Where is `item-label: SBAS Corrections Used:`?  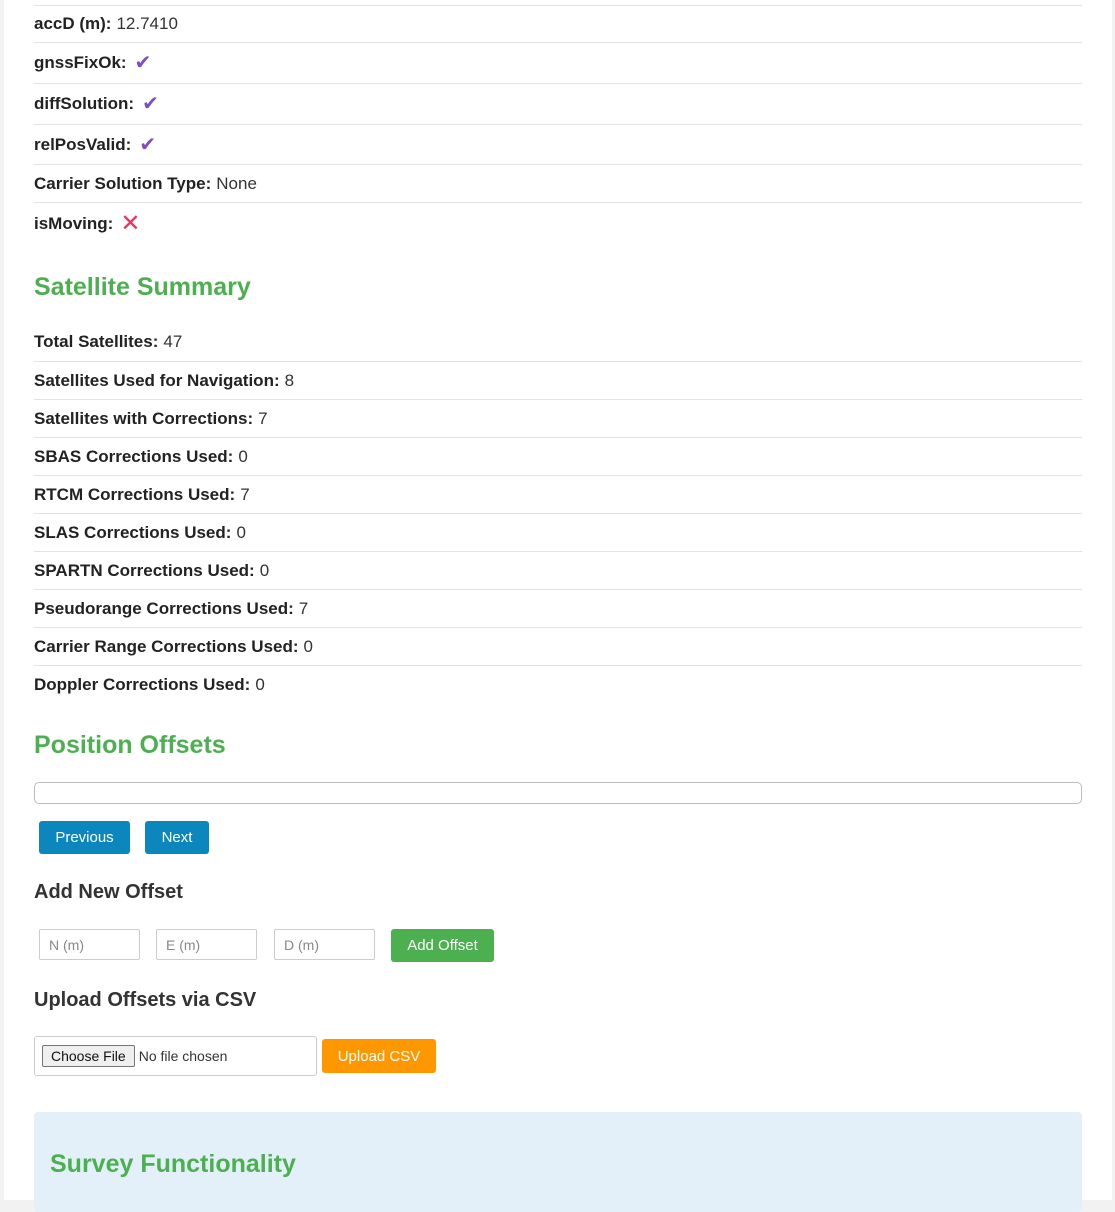
item-label: SBAS Corrections Used: is located at coordinates (134, 456).